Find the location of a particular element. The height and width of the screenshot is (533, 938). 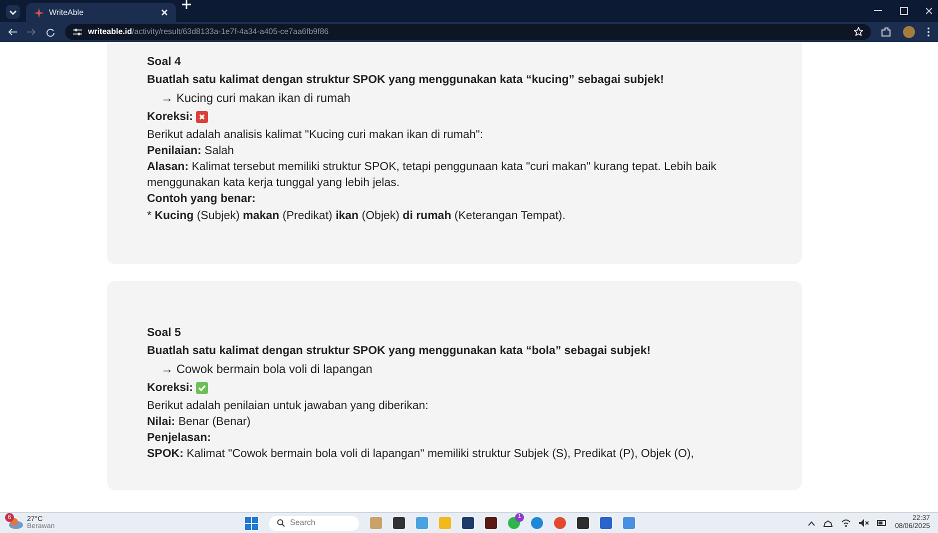

feedback-text: Penilaian: Salah is located at coordinates (191, 152).